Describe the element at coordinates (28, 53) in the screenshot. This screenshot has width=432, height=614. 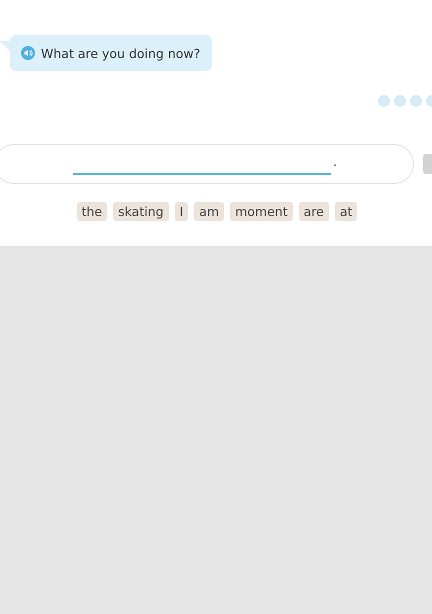
I see `speaker-icon` at that location.